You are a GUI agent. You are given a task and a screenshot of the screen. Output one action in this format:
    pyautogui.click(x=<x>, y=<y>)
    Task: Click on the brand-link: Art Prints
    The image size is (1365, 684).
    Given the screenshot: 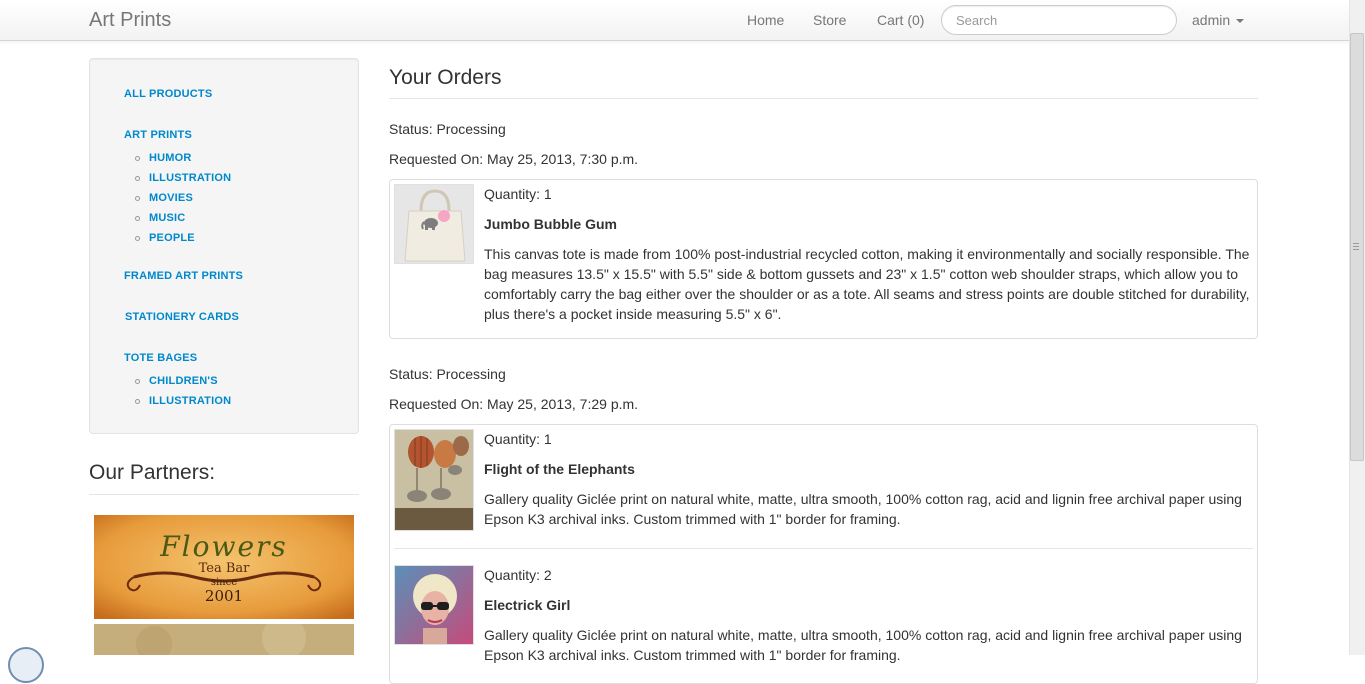 What is the action you would take?
    pyautogui.click(x=130, y=20)
    